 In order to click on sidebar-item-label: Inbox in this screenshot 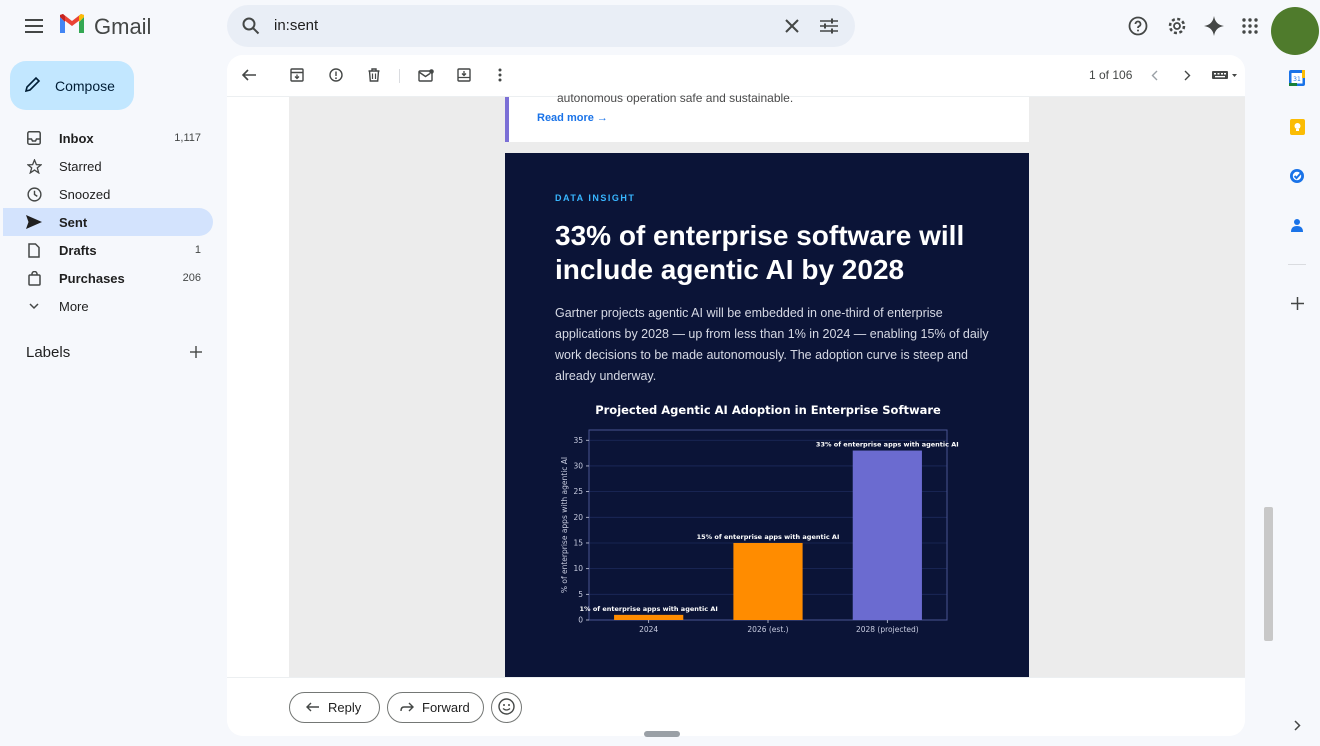, I will do `click(76, 138)`.